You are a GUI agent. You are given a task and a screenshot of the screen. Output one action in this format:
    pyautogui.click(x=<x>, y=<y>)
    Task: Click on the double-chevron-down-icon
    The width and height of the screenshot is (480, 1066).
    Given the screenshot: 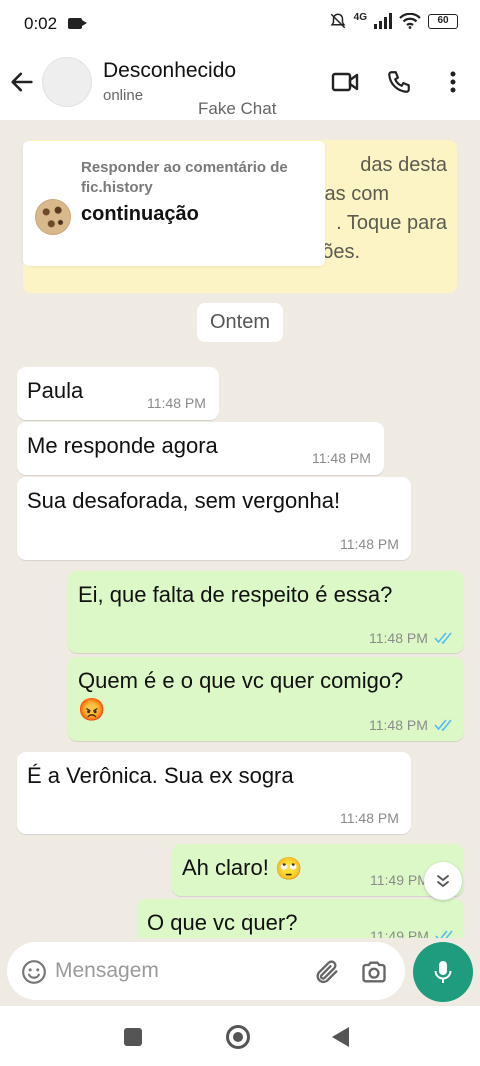 What is the action you would take?
    pyautogui.click(x=443, y=881)
    